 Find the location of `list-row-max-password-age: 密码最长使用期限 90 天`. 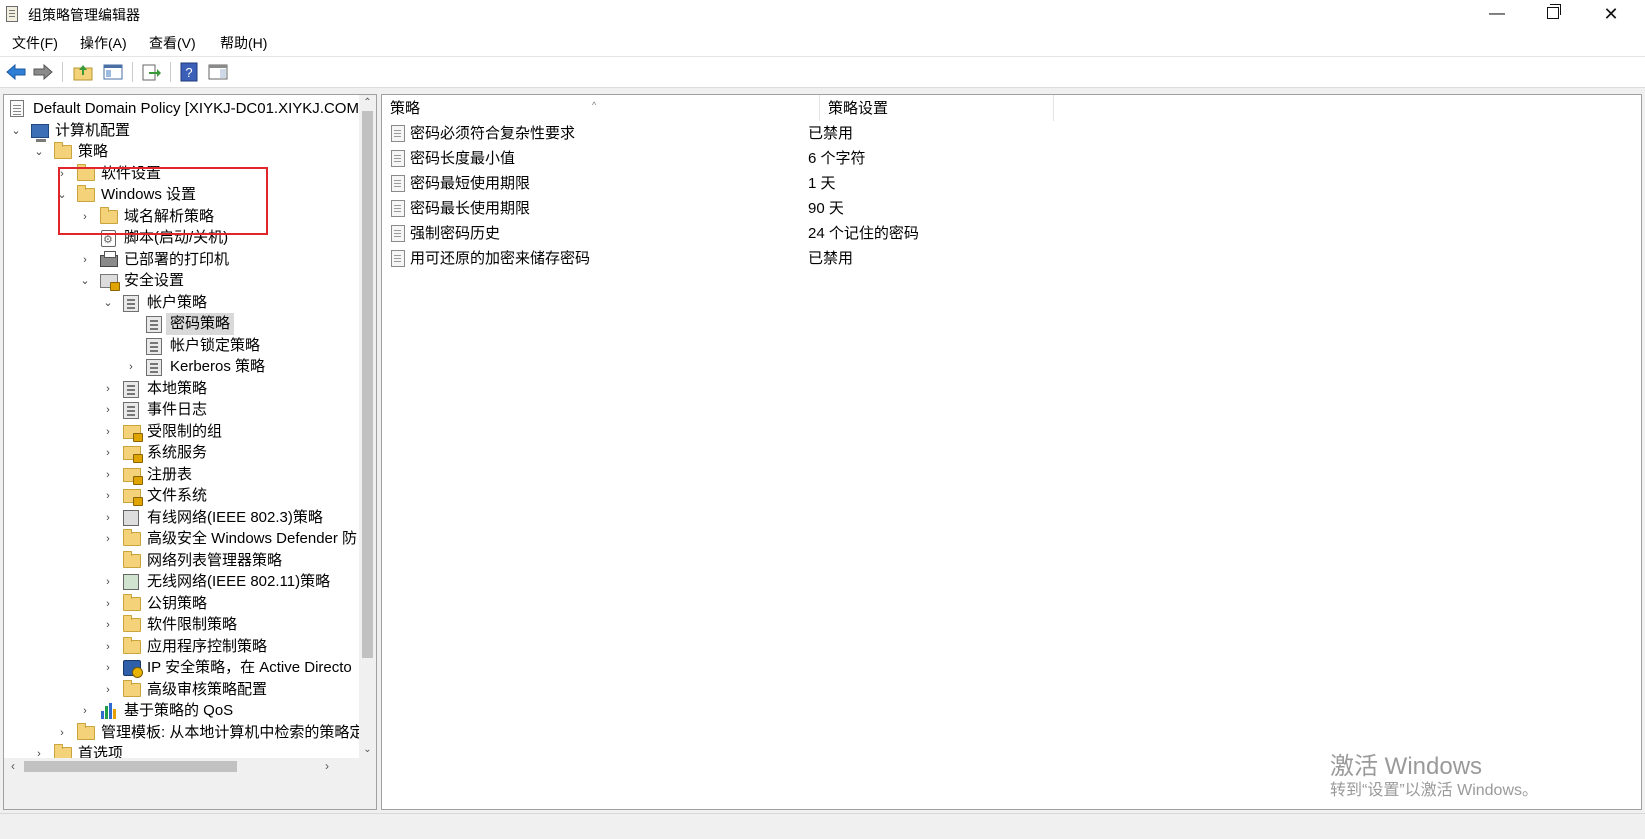

list-row-max-password-age: 密码最长使用期限 90 天 is located at coordinates (882, 208).